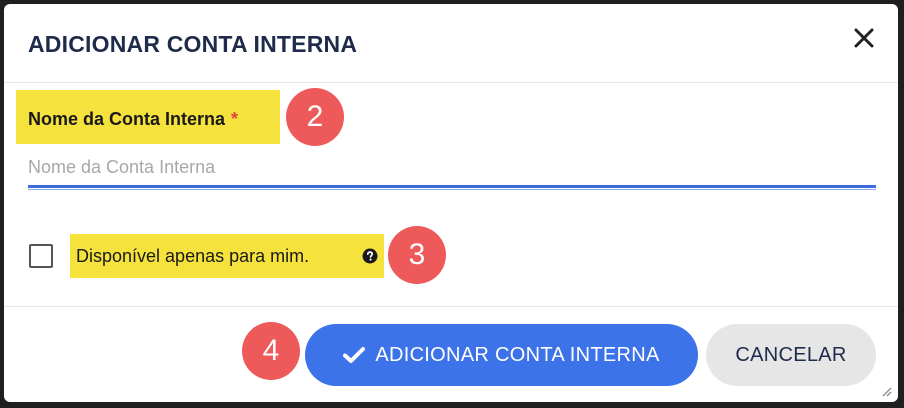 The height and width of the screenshot is (408, 904). I want to click on checkbox-label-highlight: Disponível apenas para mim., so click(227, 256).